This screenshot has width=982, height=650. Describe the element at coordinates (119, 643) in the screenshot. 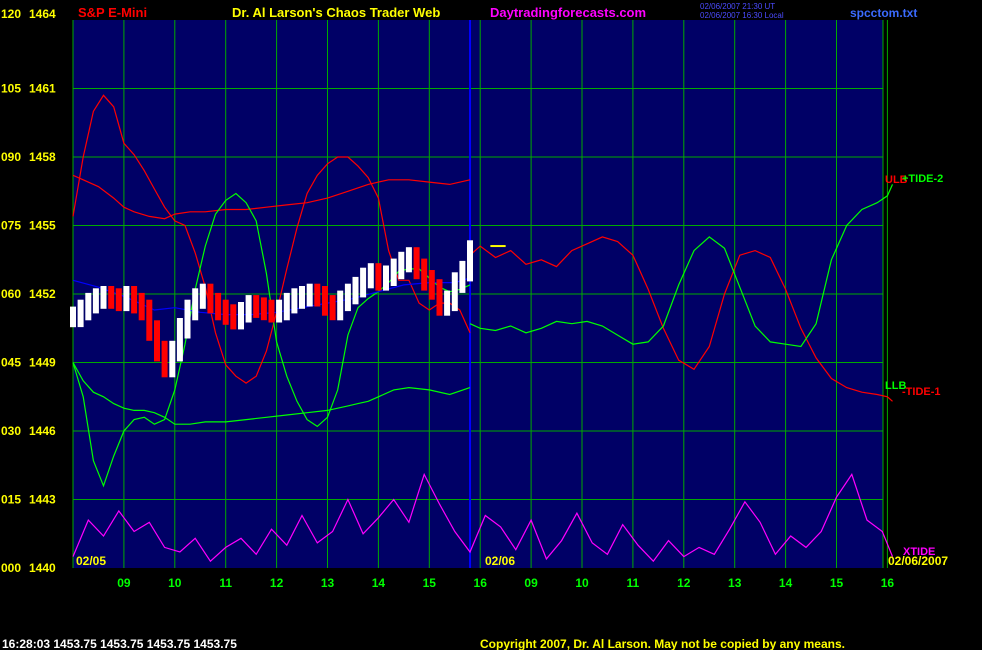

I see `quote-line: 16:28:03 1453.75 1453.75 1453.75 1453.75` at that location.